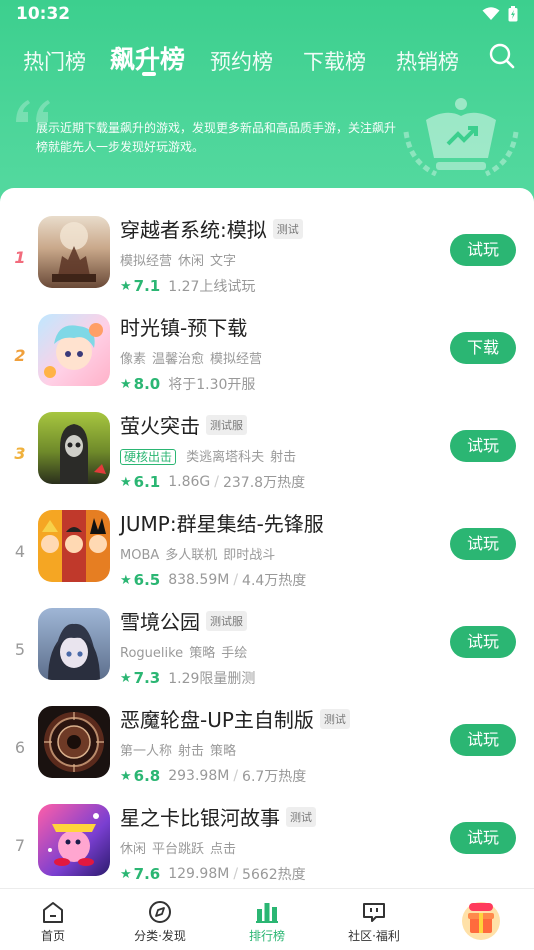 This screenshot has width=534, height=950. Describe the element at coordinates (146, 751) in the screenshot. I see `tag: 第一人称` at that location.